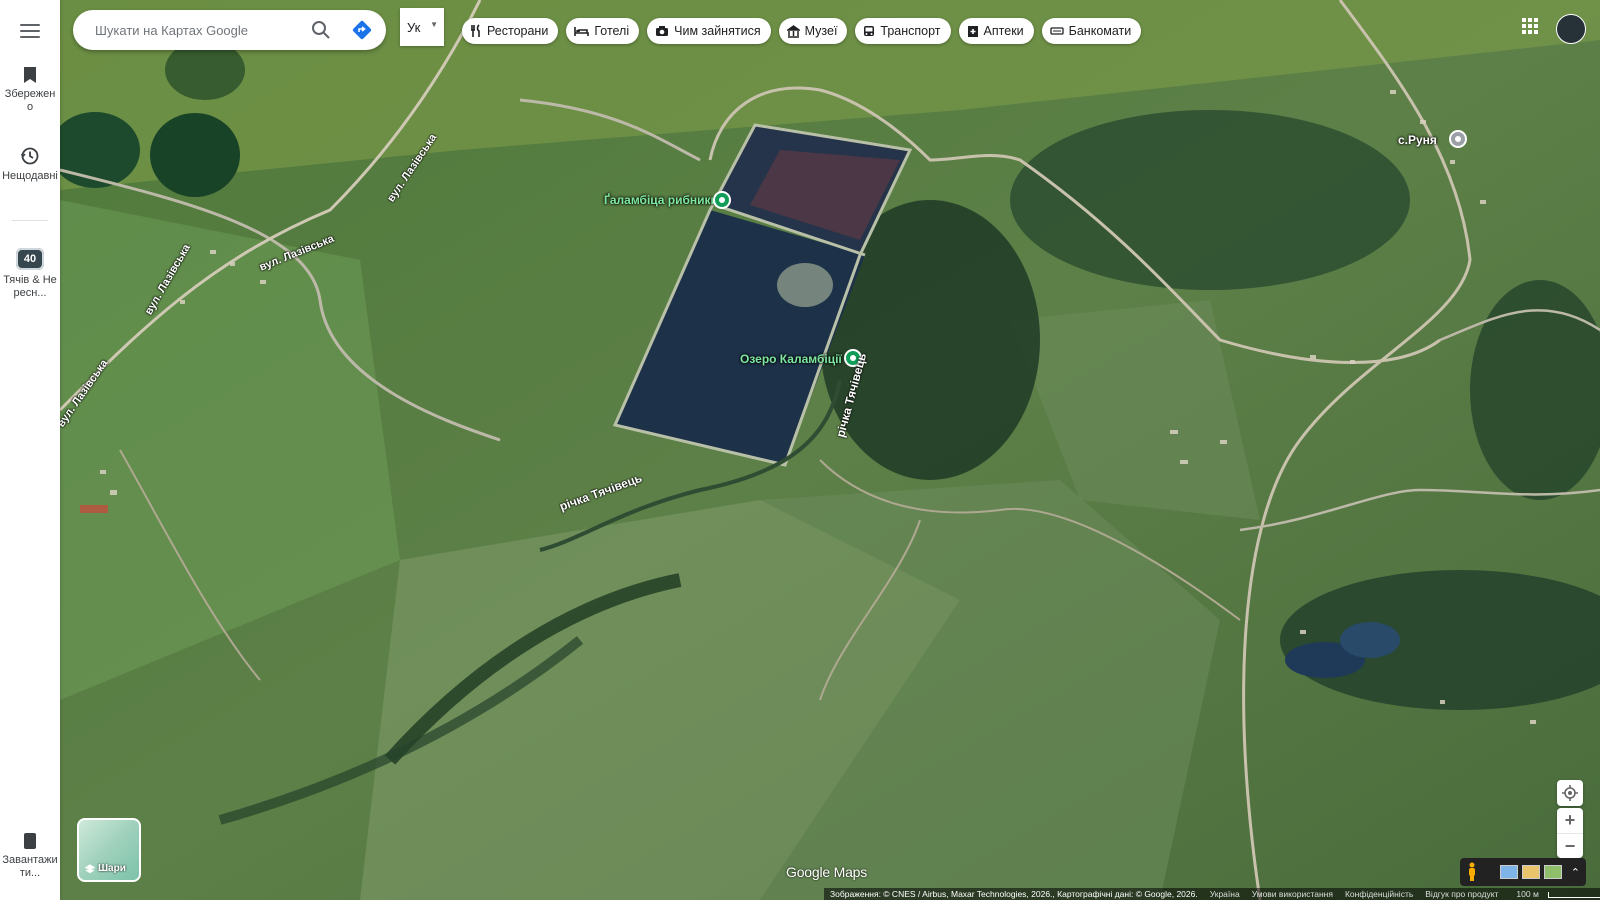 The image size is (1600, 900). Describe the element at coordinates (321, 30) in the screenshot. I see `search-icon` at that location.